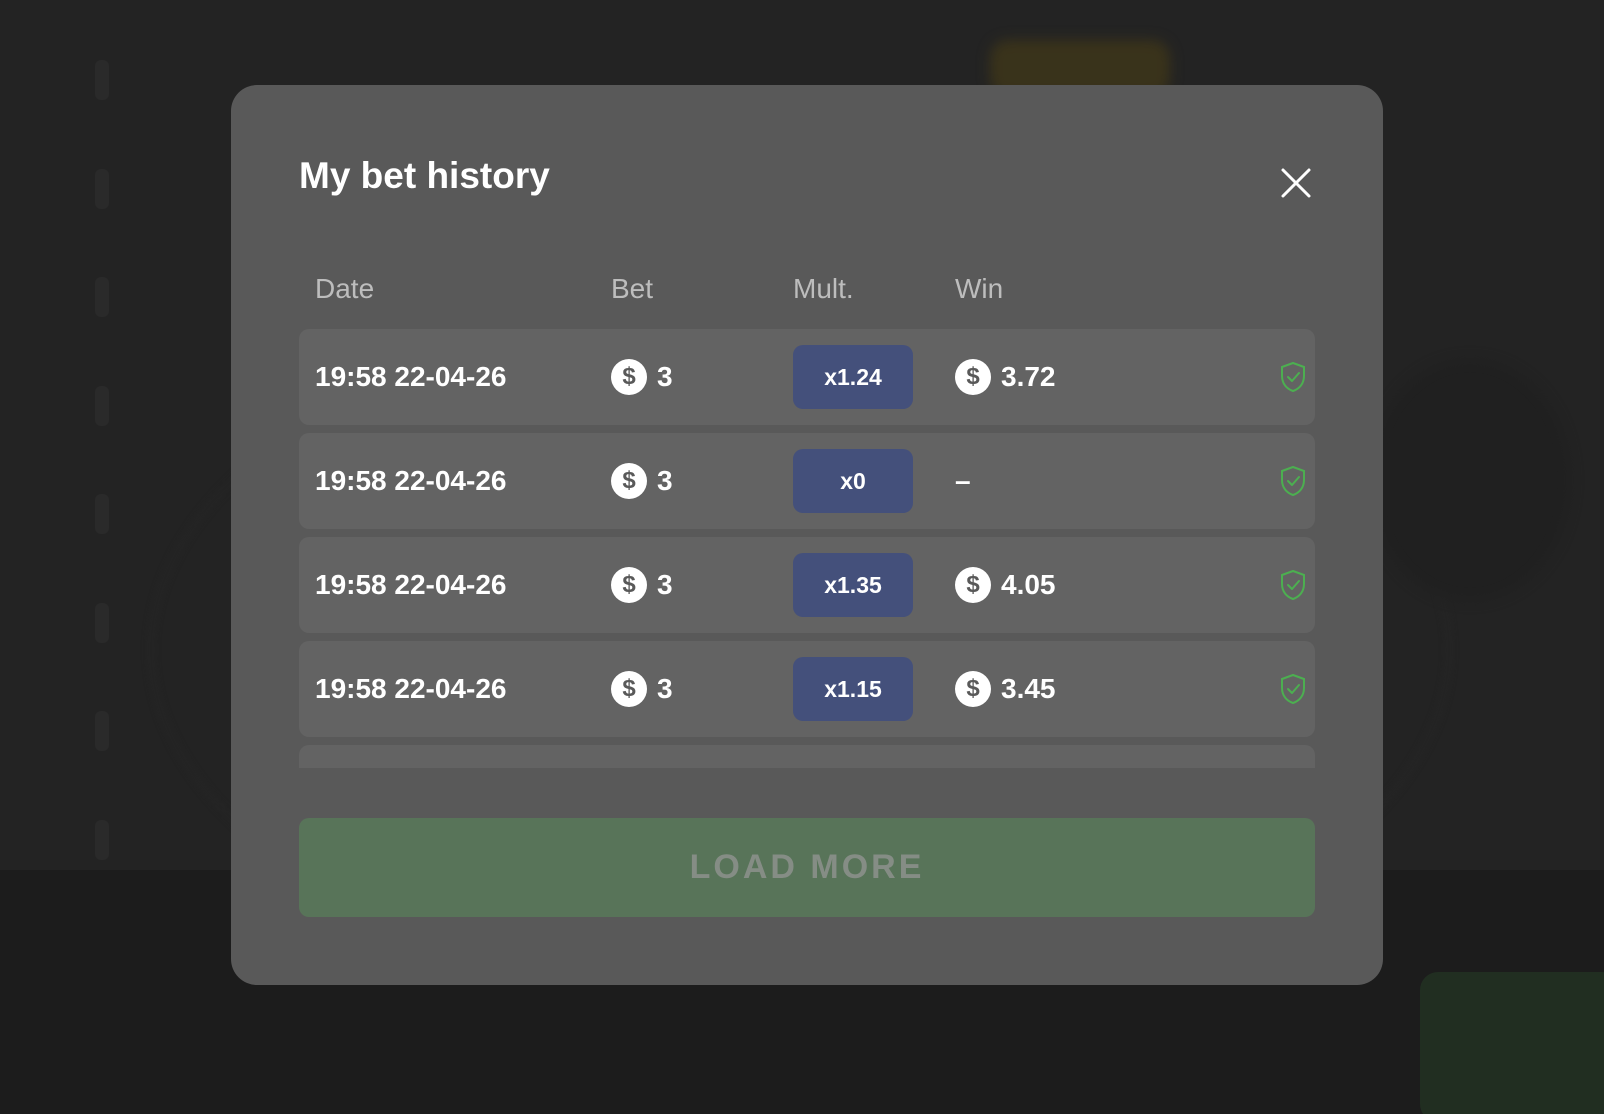  Describe the element at coordinates (823, 288) in the screenshot. I see `header-mult: Mult.` at that location.